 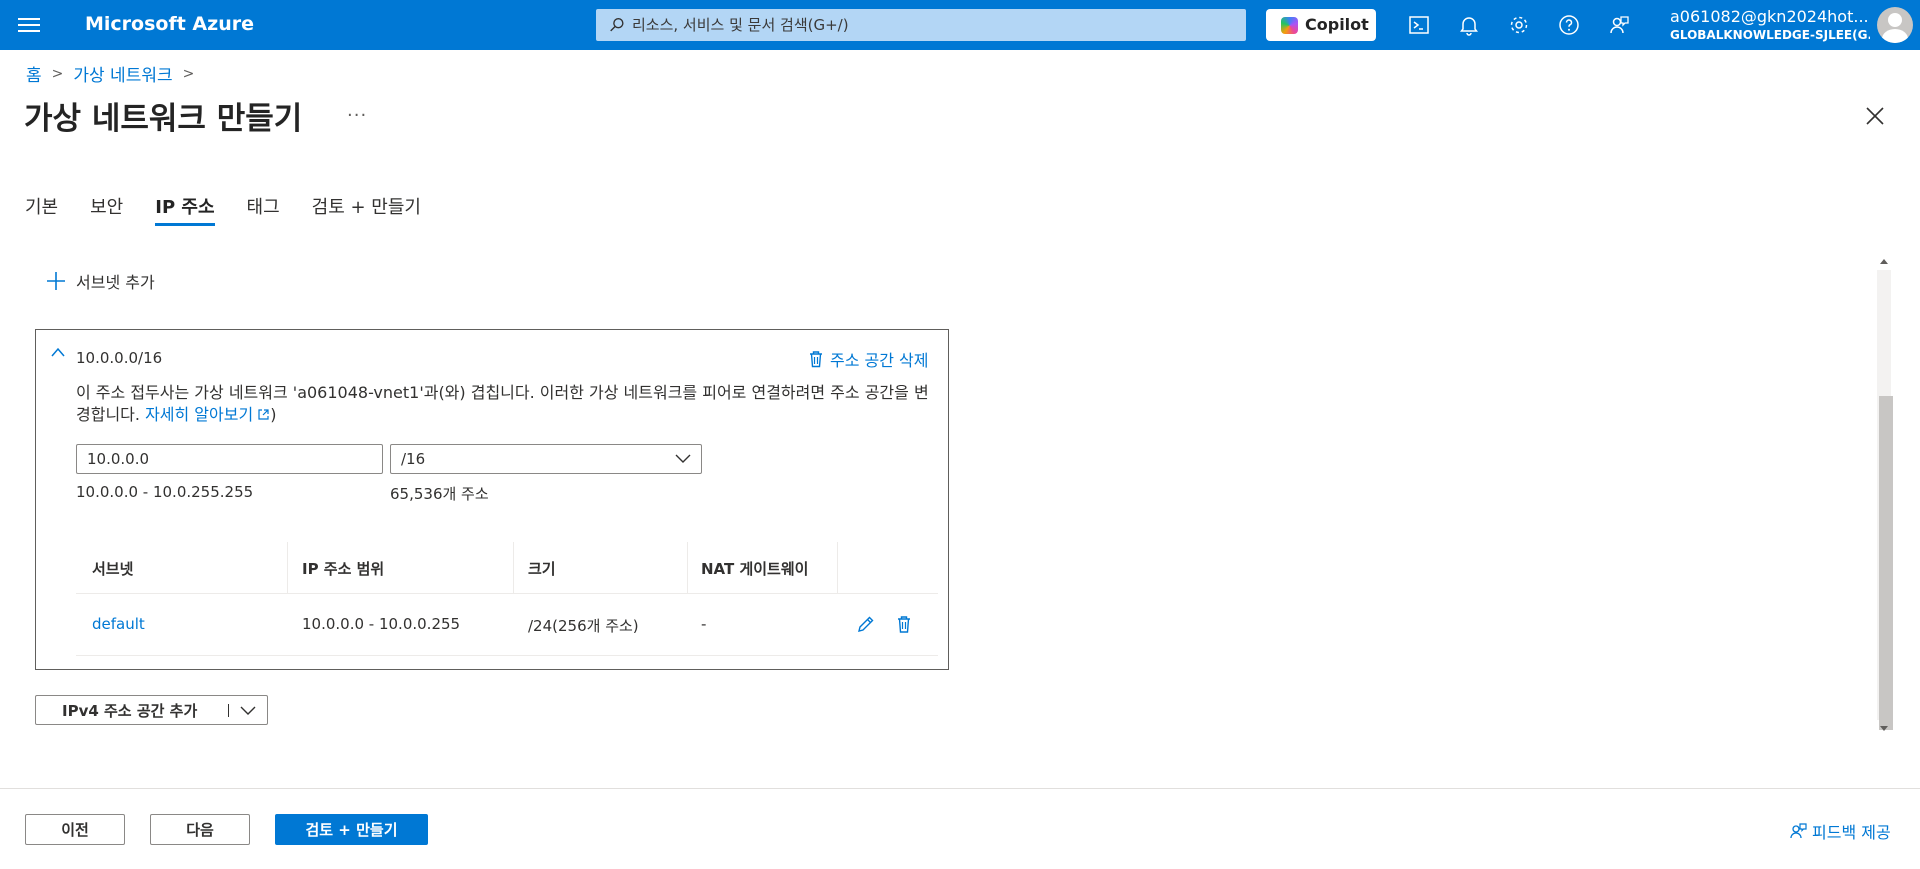 I want to click on gear-icon, so click(x=1519, y=25).